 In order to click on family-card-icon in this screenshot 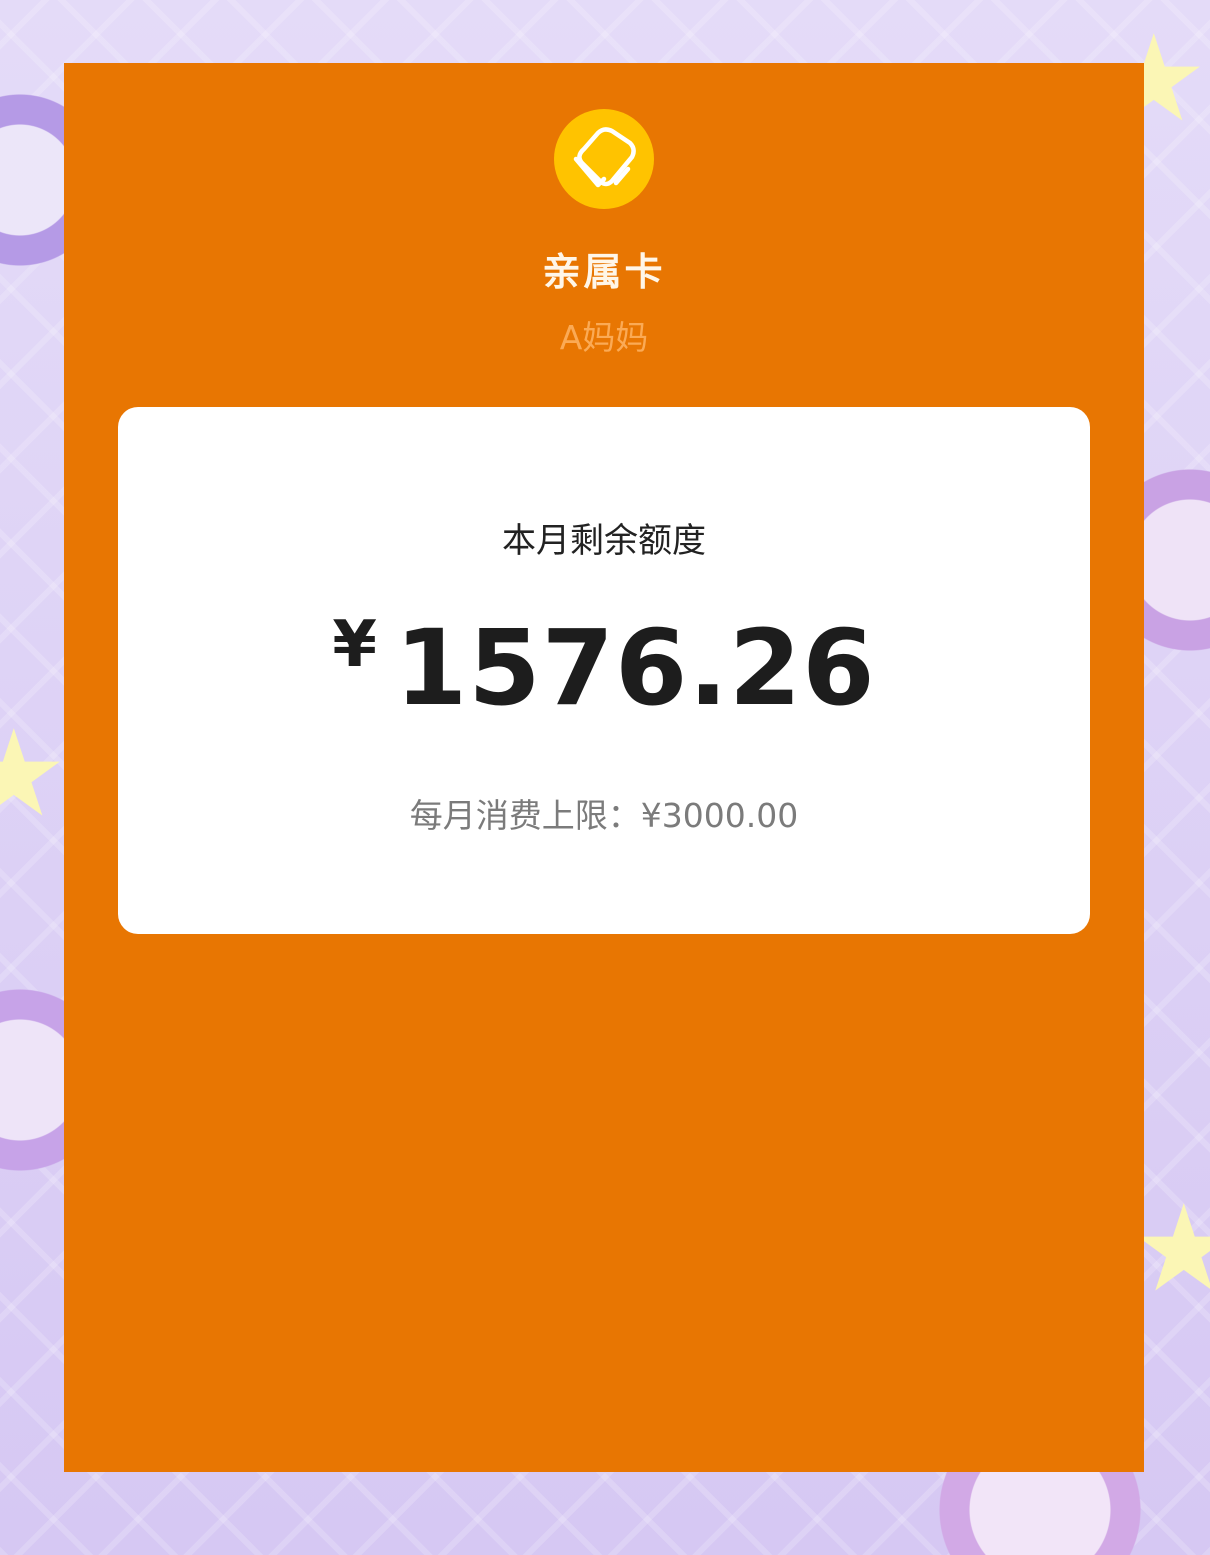, I will do `click(604, 159)`.